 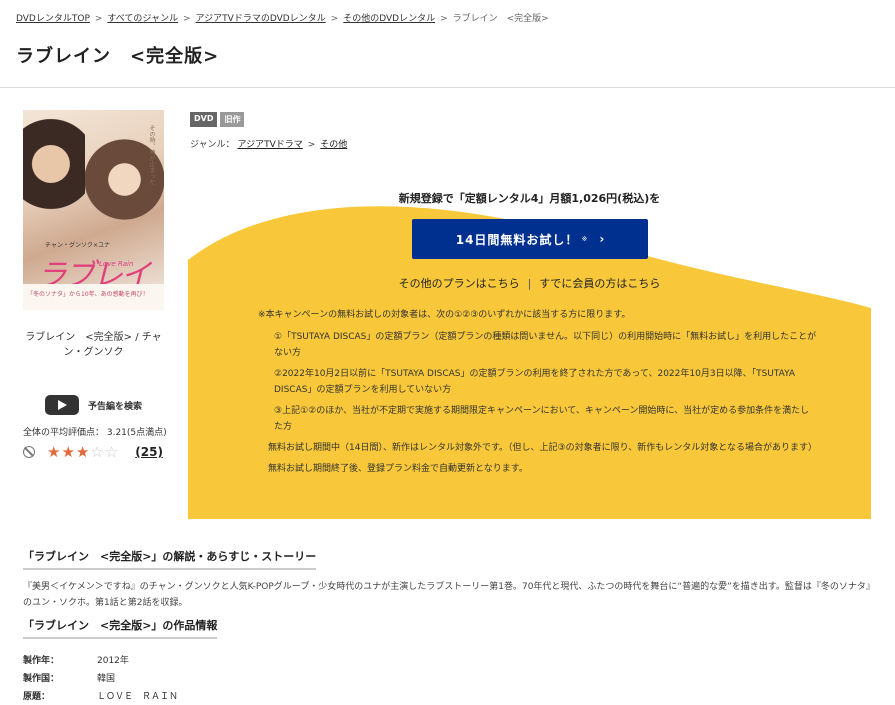 I want to click on breadcrumb-all-genres: すべてのジャンル, so click(x=142, y=19).